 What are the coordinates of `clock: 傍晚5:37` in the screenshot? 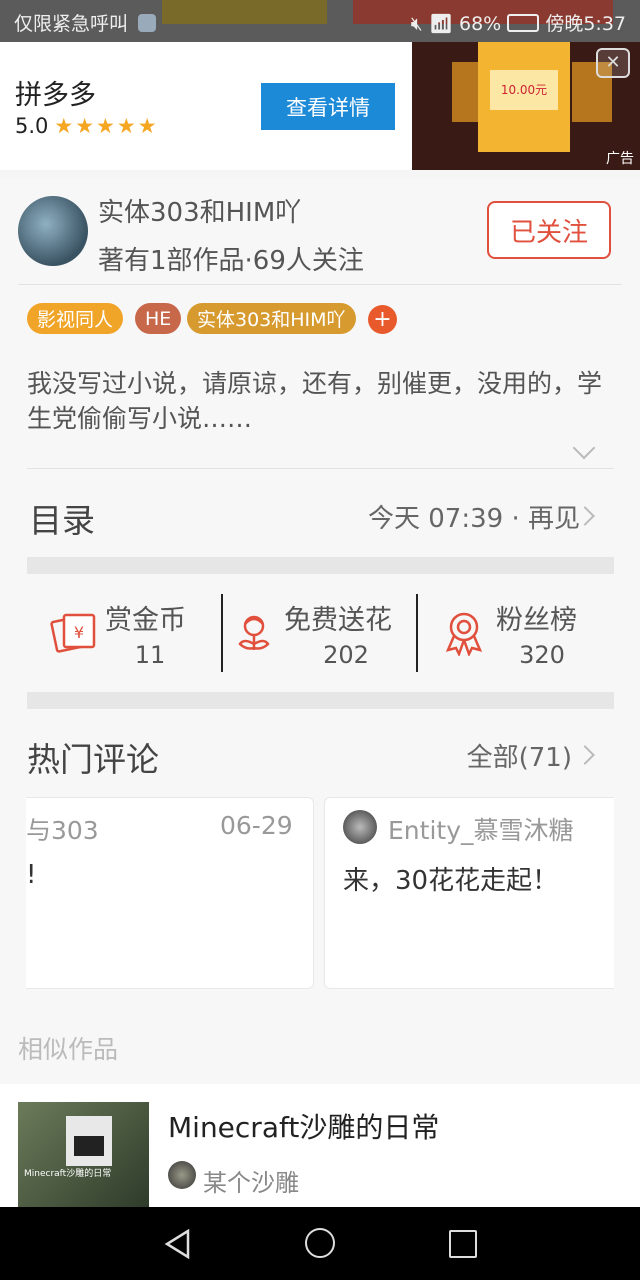 It's located at (585, 24).